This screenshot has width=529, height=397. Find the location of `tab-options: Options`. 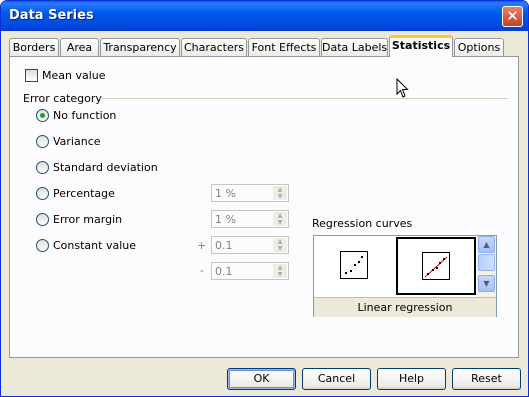

tab-options: Options is located at coordinates (479, 47).